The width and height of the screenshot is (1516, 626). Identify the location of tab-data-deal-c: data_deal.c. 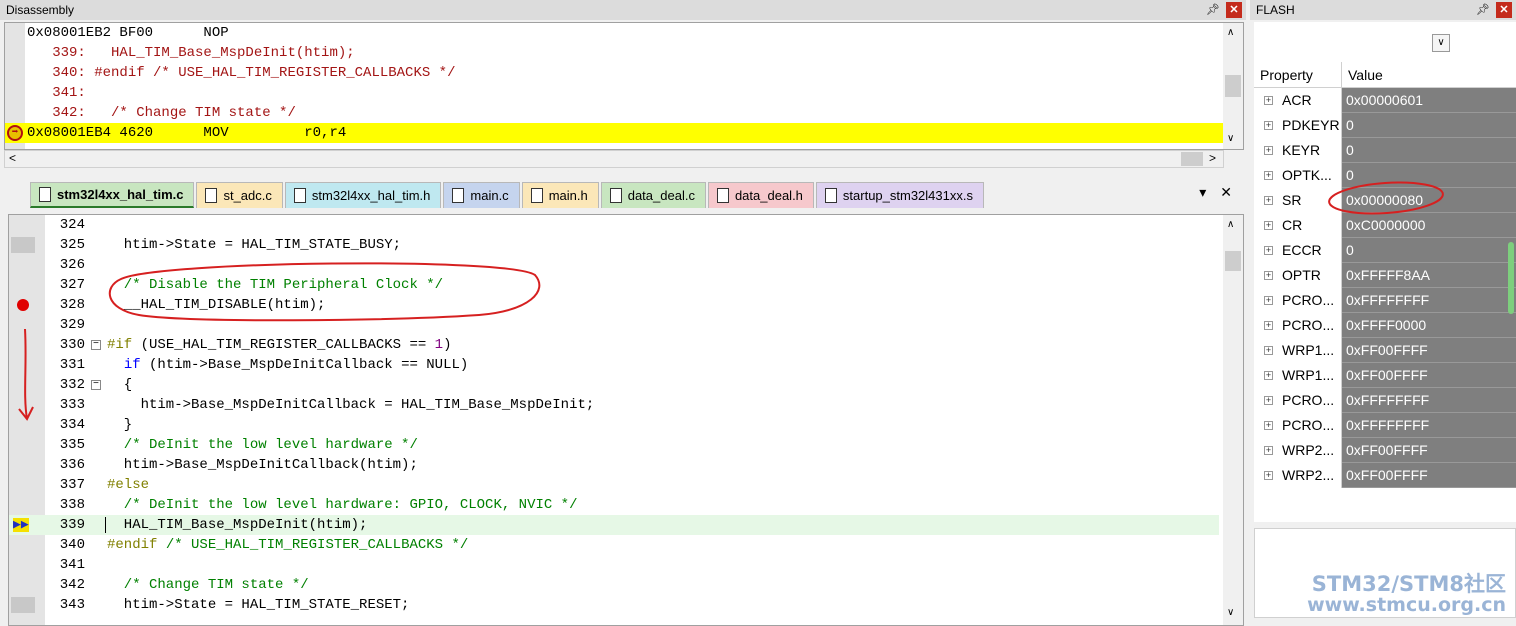
(653, 195).